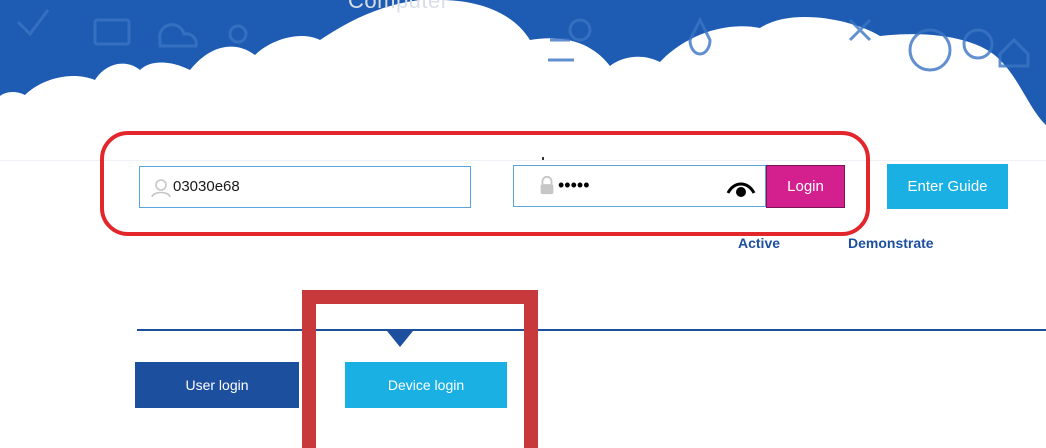  I want to click on tab-underline, so click(591, 330).